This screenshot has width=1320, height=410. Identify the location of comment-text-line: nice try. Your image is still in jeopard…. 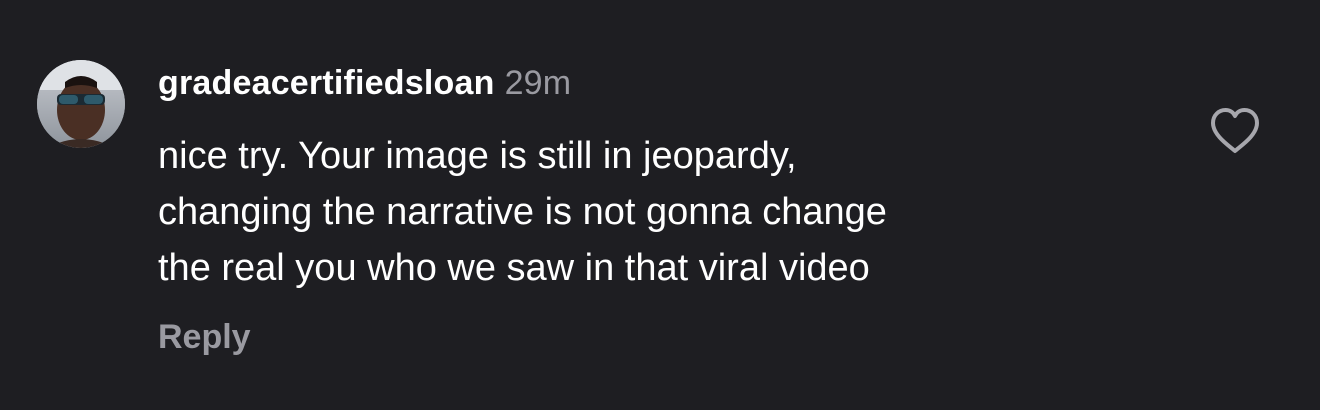
(477, 156).